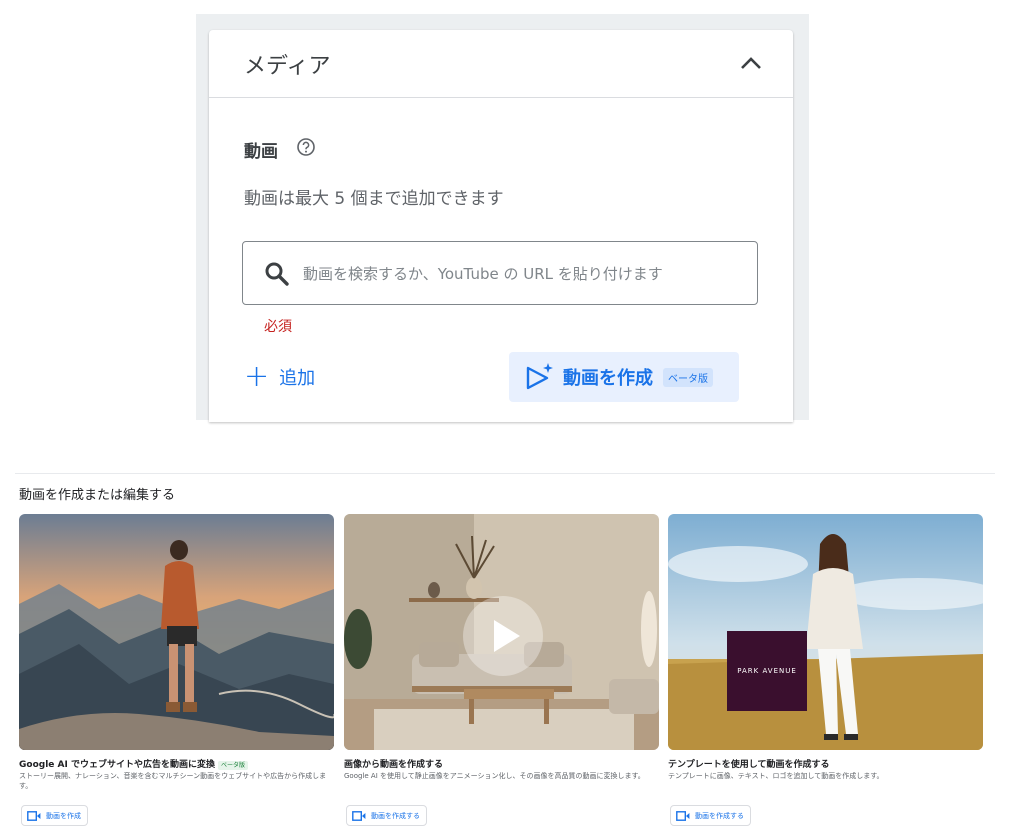  I want to click on section-divider, so click(505, 473).